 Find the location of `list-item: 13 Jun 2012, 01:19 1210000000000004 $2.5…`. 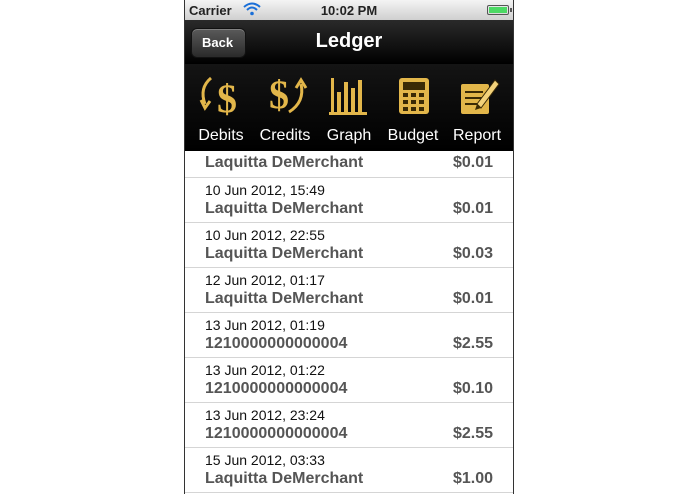

list-item: 13 Jun 2012, 01:19 1210000000000004 $2.5… is located at coordinates (349, 335).